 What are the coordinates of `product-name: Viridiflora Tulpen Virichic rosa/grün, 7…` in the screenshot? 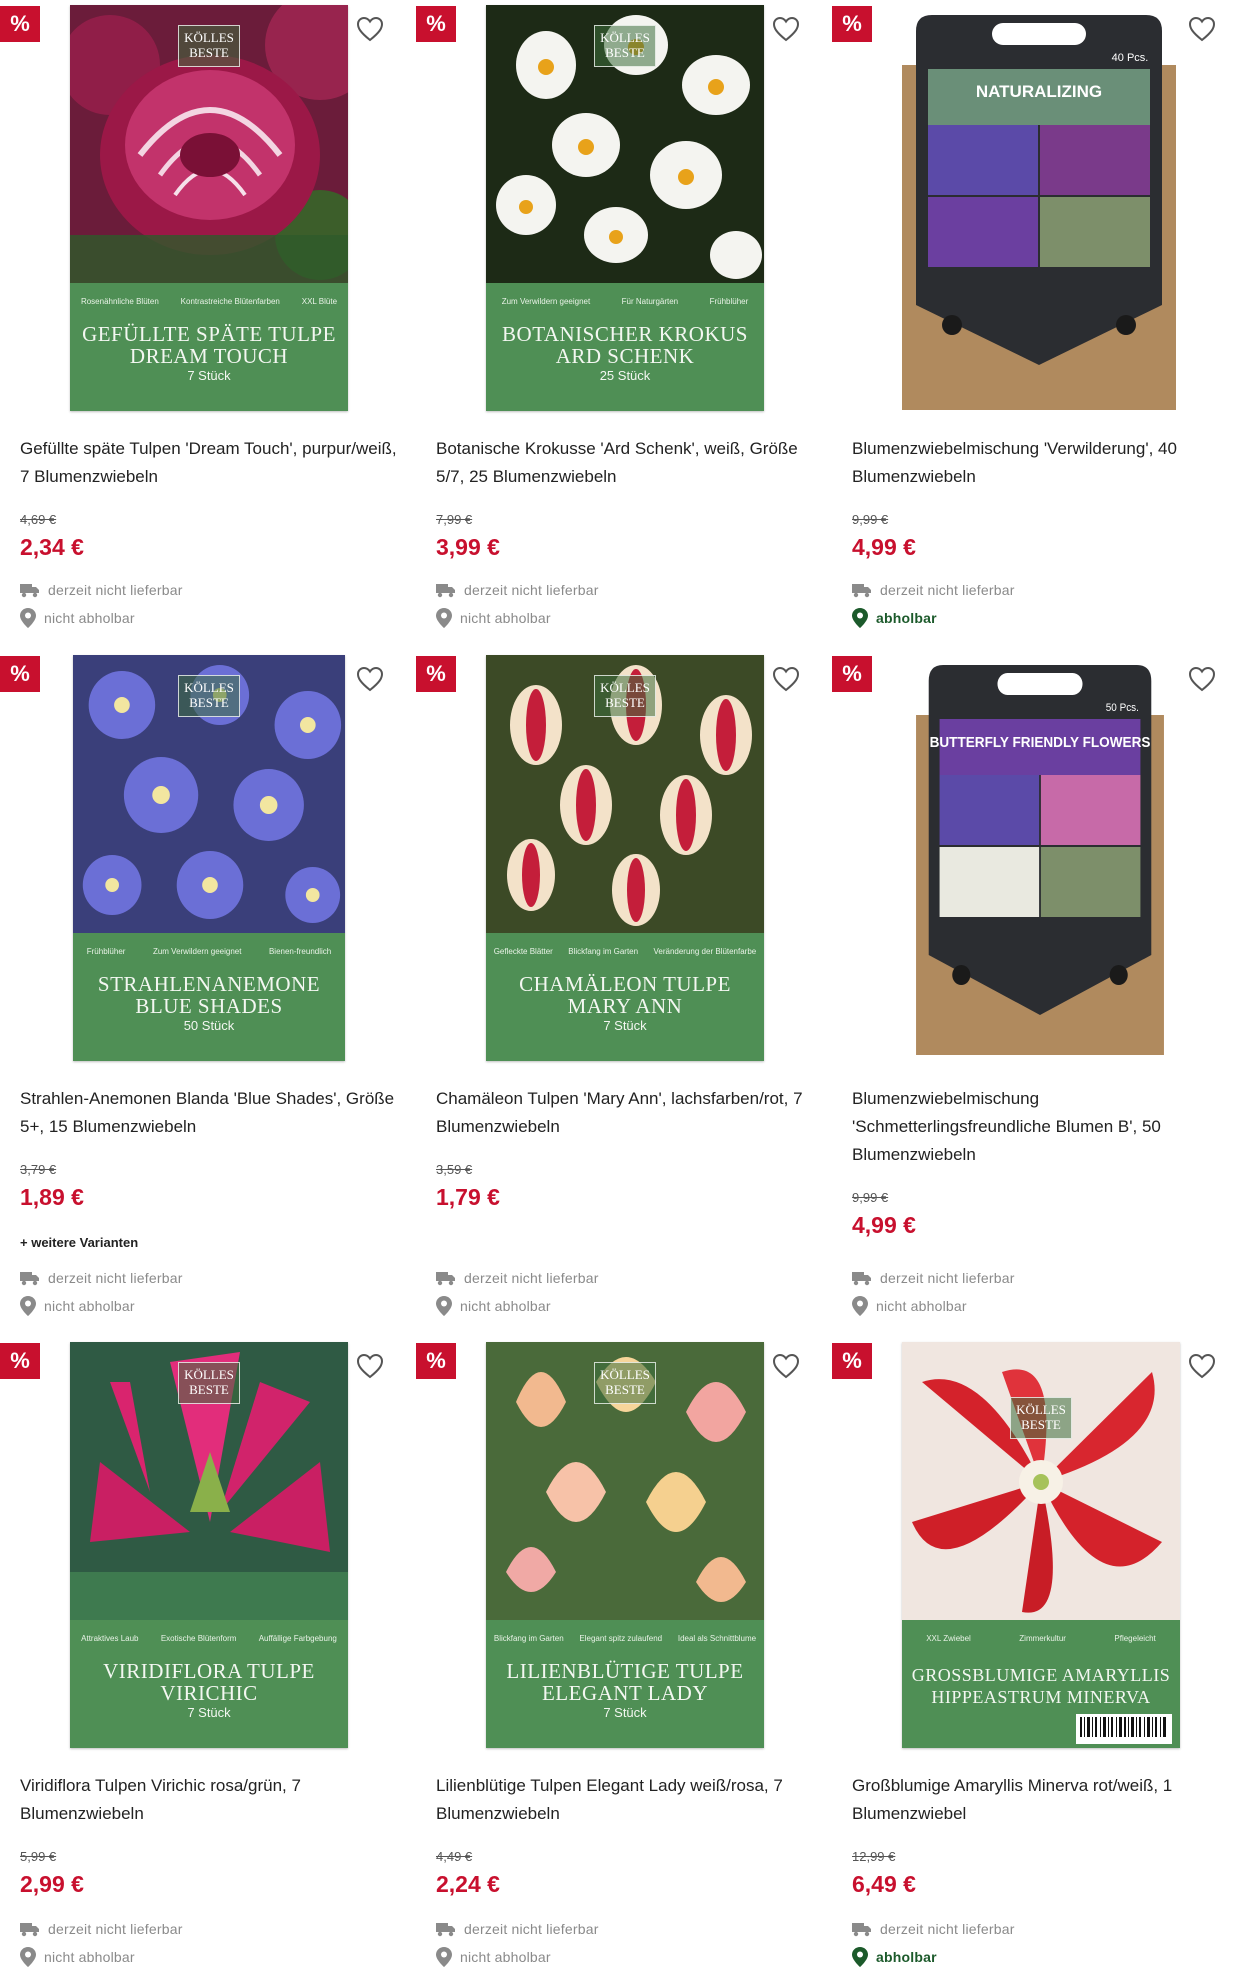 It's located at (210, 1800).